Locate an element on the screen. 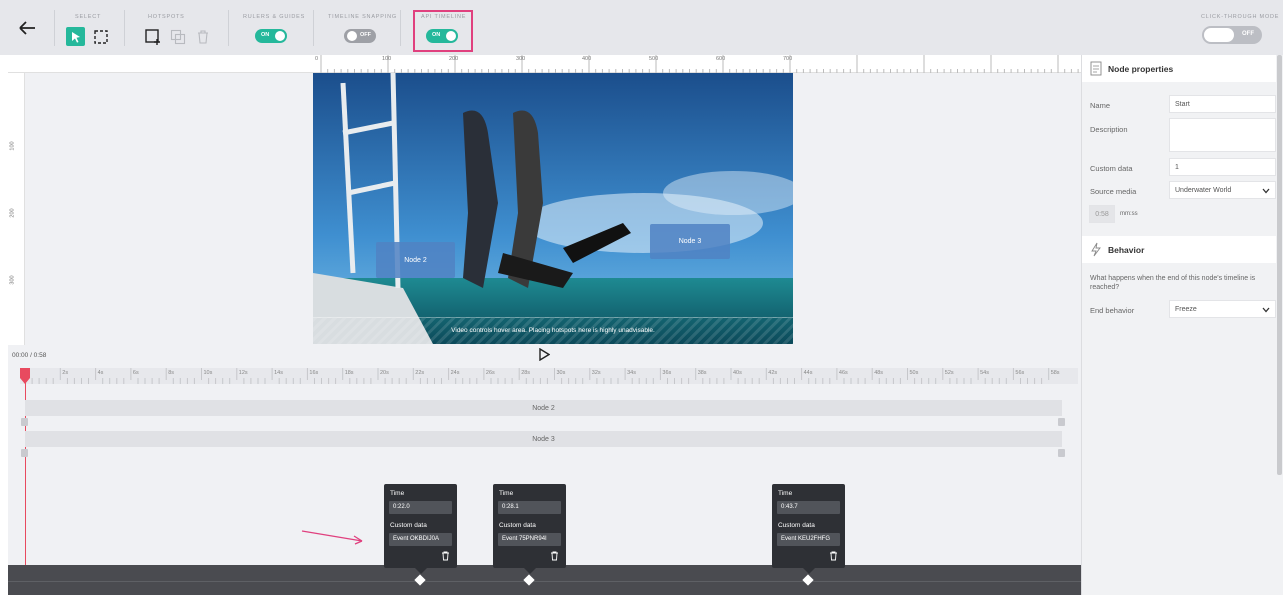  event-card: Time 0:22.0 Custom data Event OKBDIJ0A is located at coordinates (420, 529).